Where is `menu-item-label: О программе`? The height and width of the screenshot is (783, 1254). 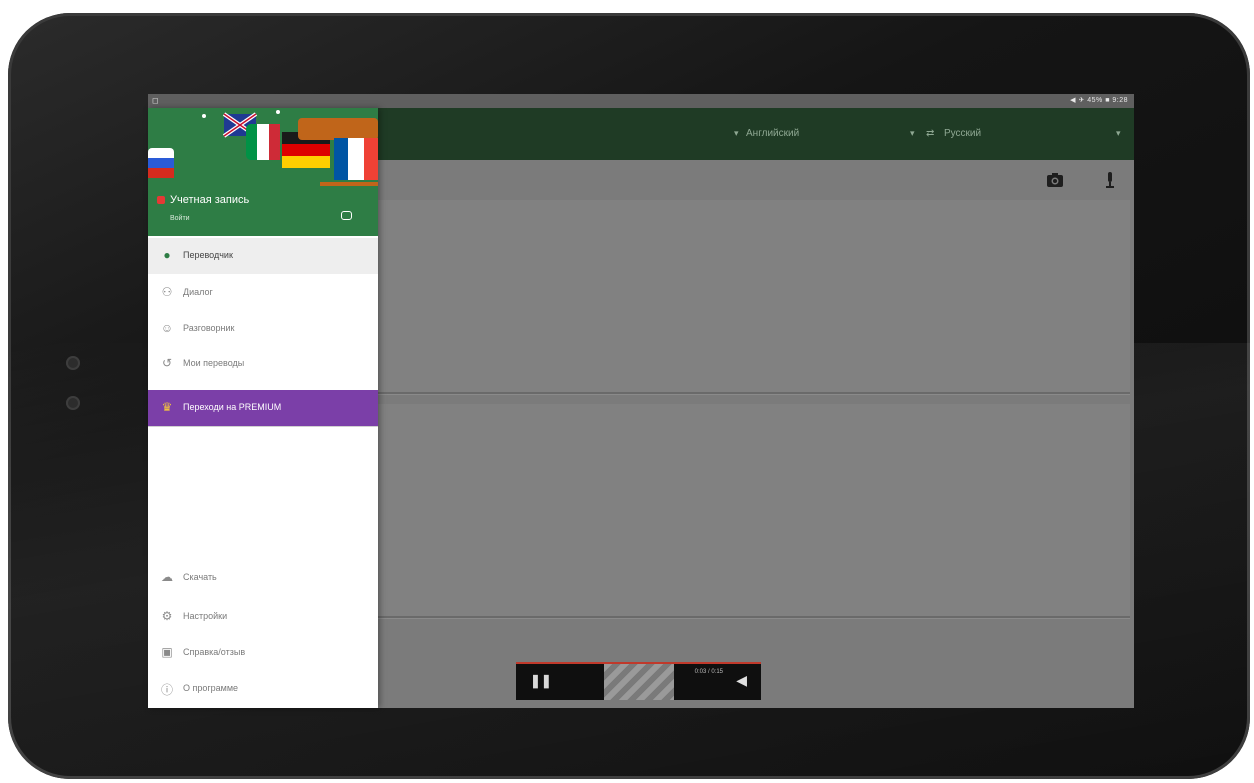 menu-item-label: О программе is located at coordinates (211, 688).